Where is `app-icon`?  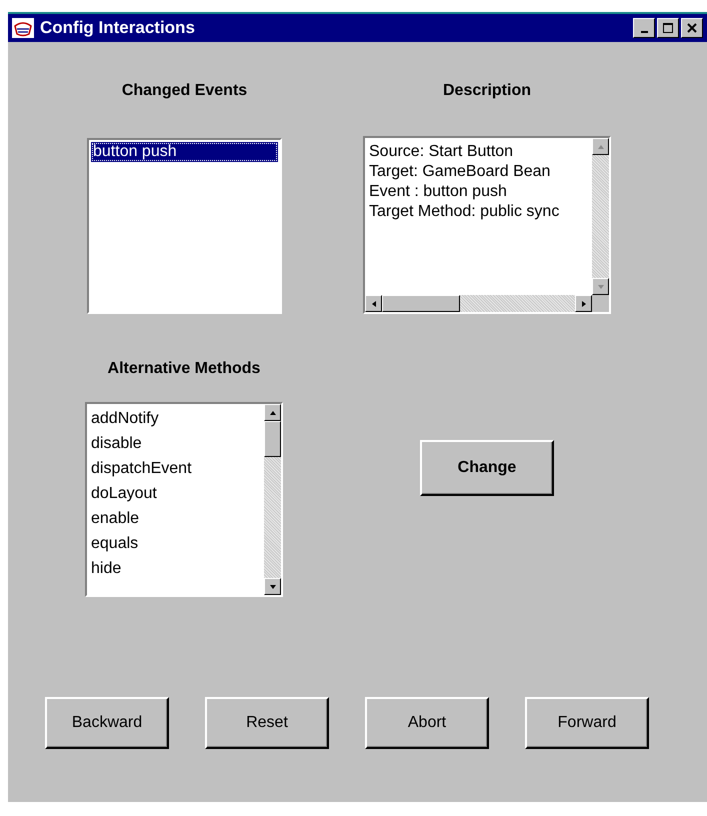
app-icon is located at coordinates (23, 28).